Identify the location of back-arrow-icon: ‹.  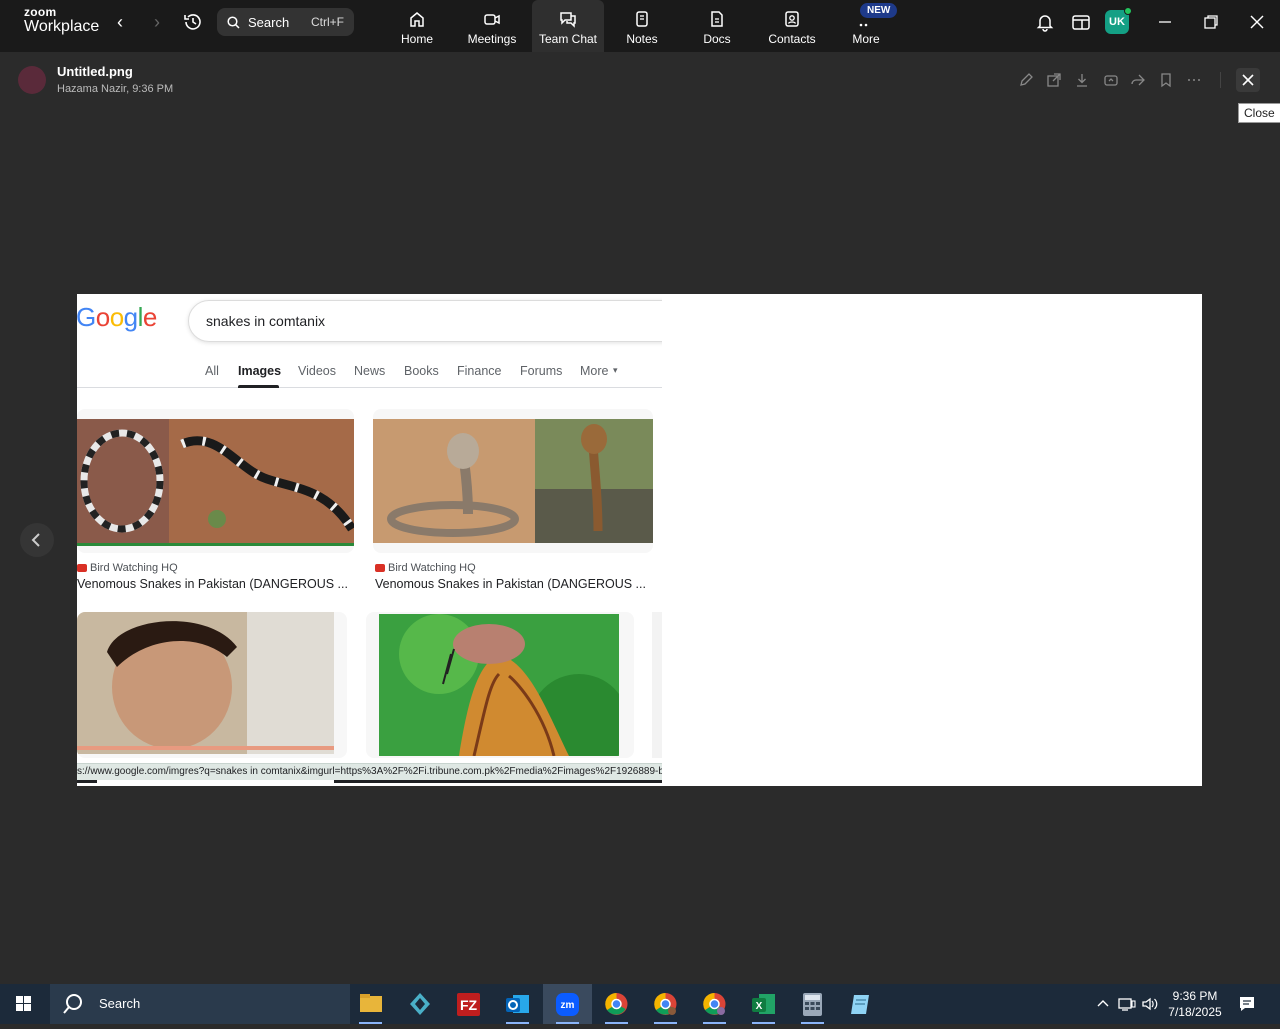
(120, 22).